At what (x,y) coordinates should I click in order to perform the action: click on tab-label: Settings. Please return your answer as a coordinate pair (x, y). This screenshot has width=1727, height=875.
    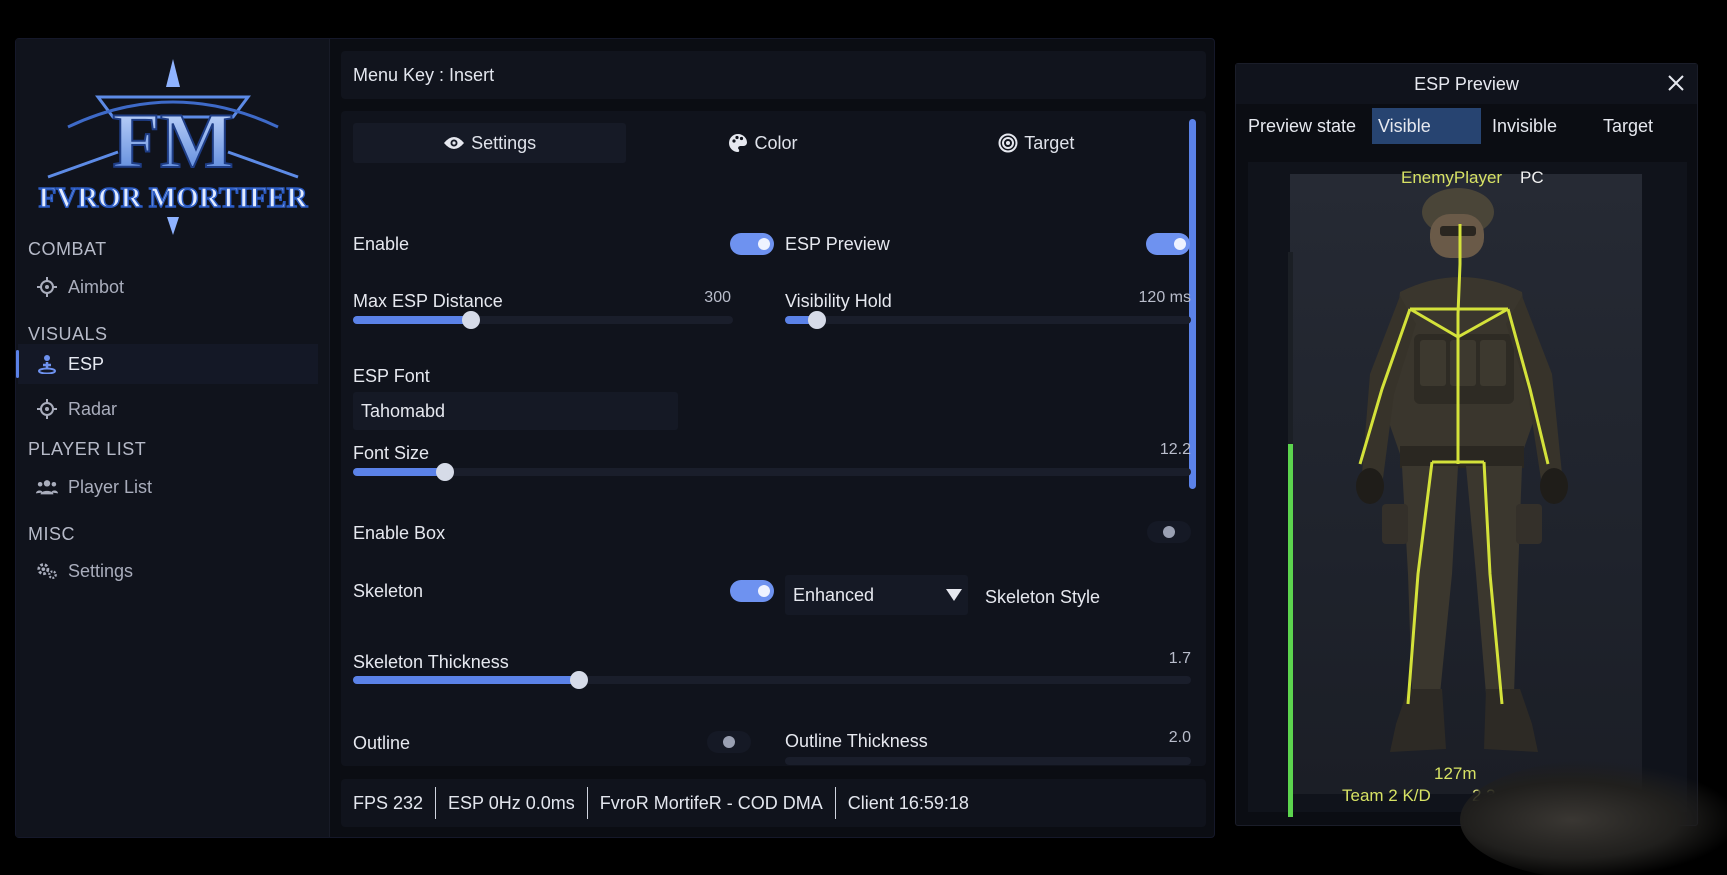
    Looking at the image, I should click on (504, 142).